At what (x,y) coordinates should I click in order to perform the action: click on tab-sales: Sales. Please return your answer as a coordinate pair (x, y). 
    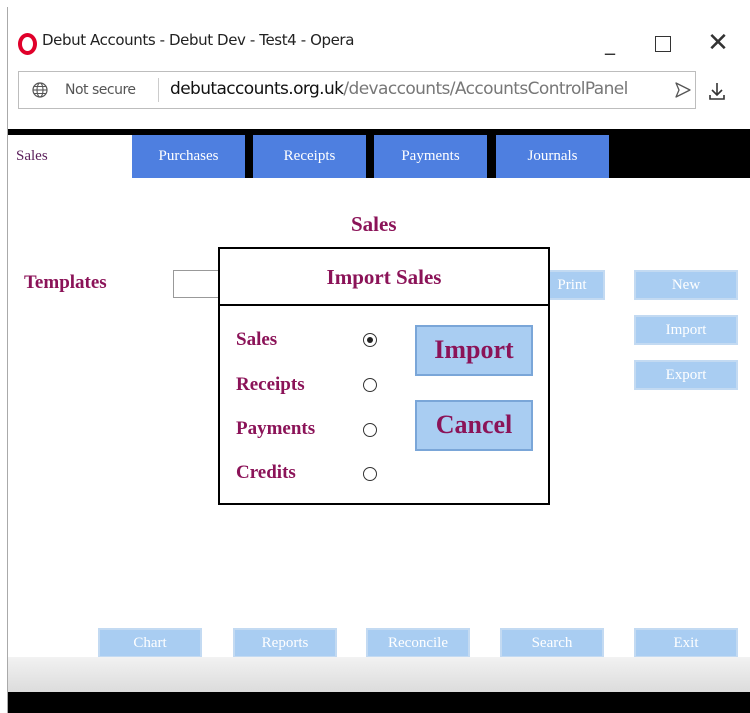
    Looking at the image, I should click on (70, 156).